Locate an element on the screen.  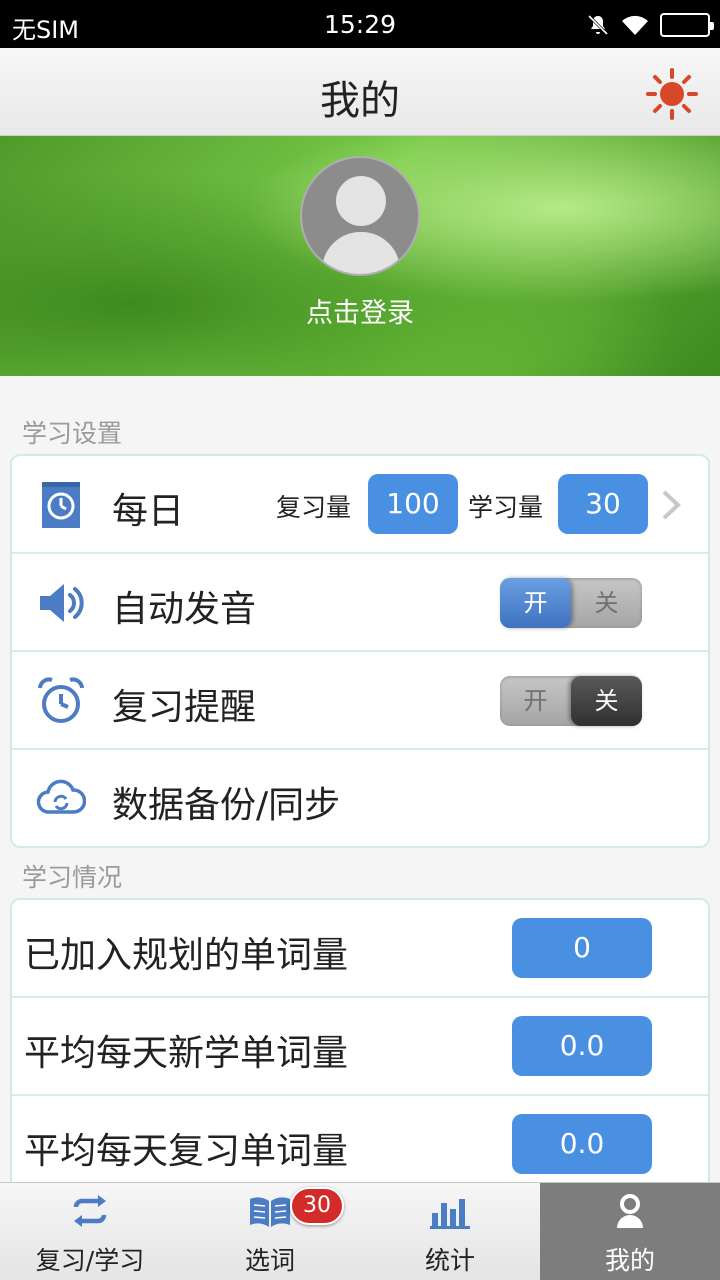
avatar is located at coordinates (360, 216).